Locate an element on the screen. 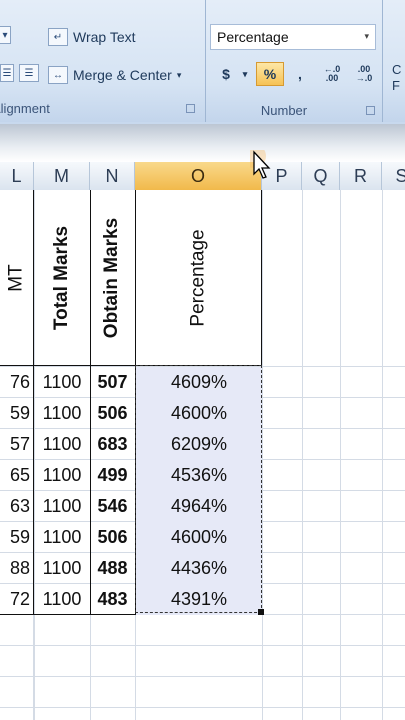  header-mt-label: MT is located at coordinates (16, 278).